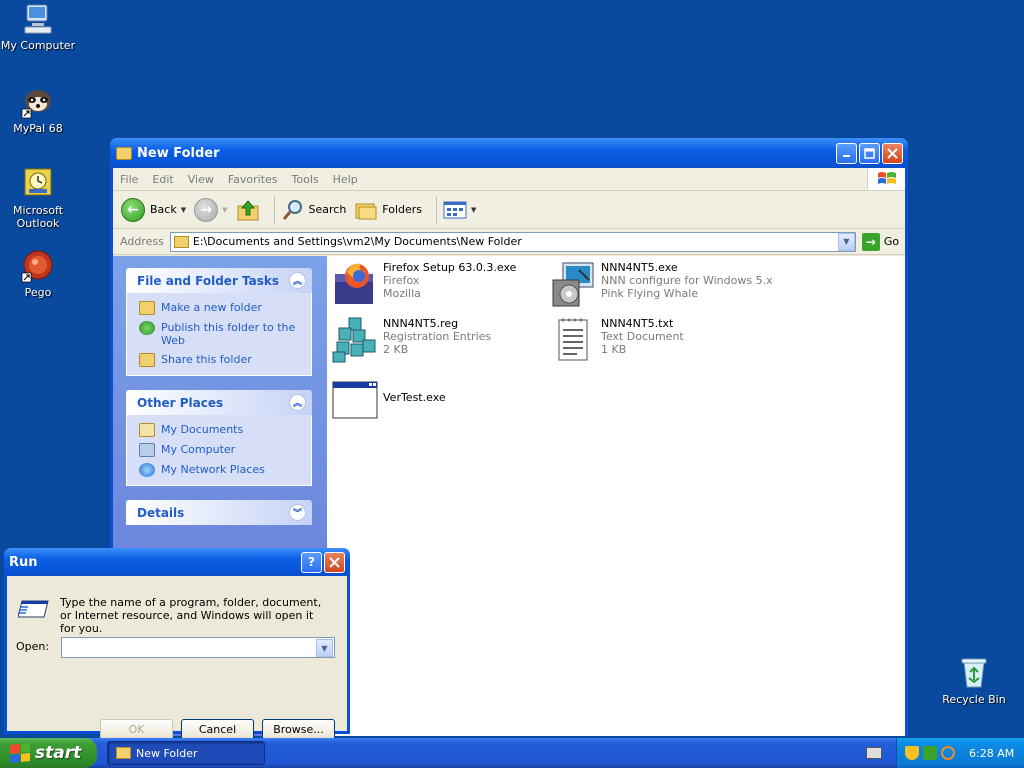 This screenshot has width=1024, height=768. Describe the element at coordinates (846, 241) in the screenshot. I see `address-dropdown-button: ▼` at that location.